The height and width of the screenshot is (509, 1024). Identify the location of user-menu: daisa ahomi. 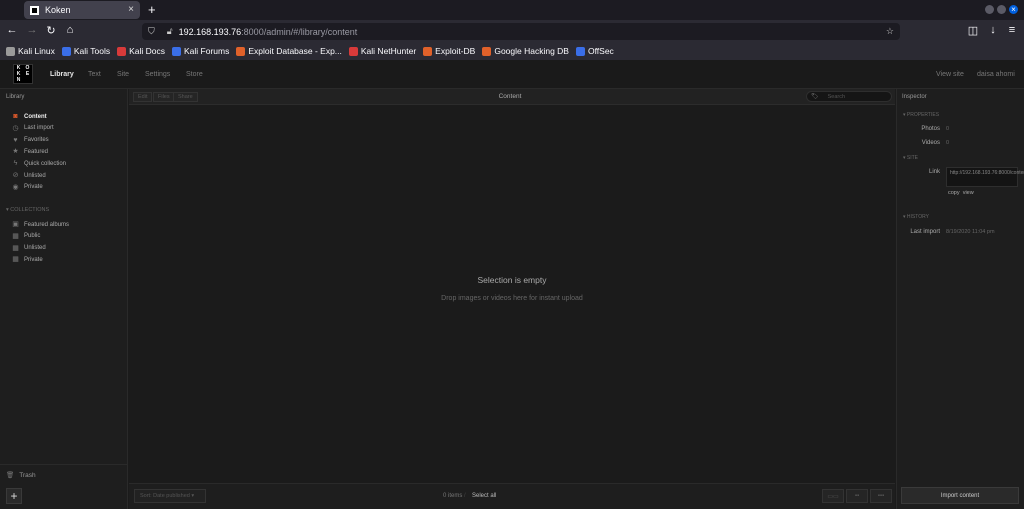
(996, 74).